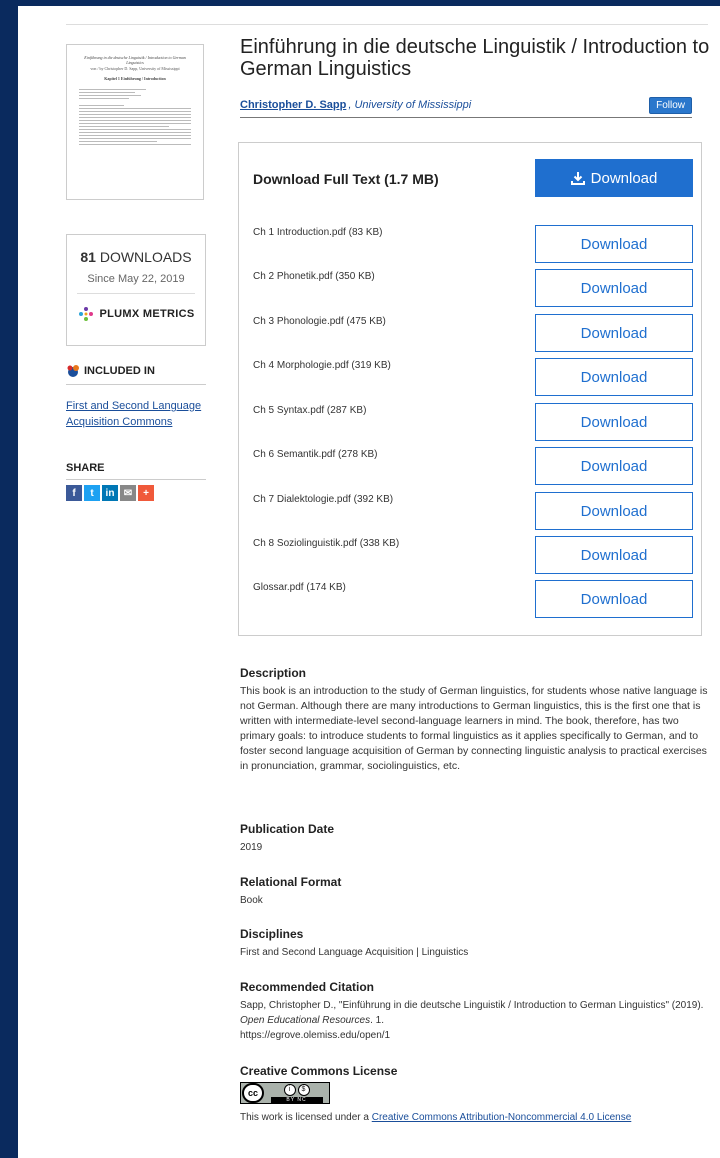 Image resolution: width=720 pixels, height=1158 pixels. I want to click on cc-license-badge: cc i $ BY NC, so click(285, 1093).